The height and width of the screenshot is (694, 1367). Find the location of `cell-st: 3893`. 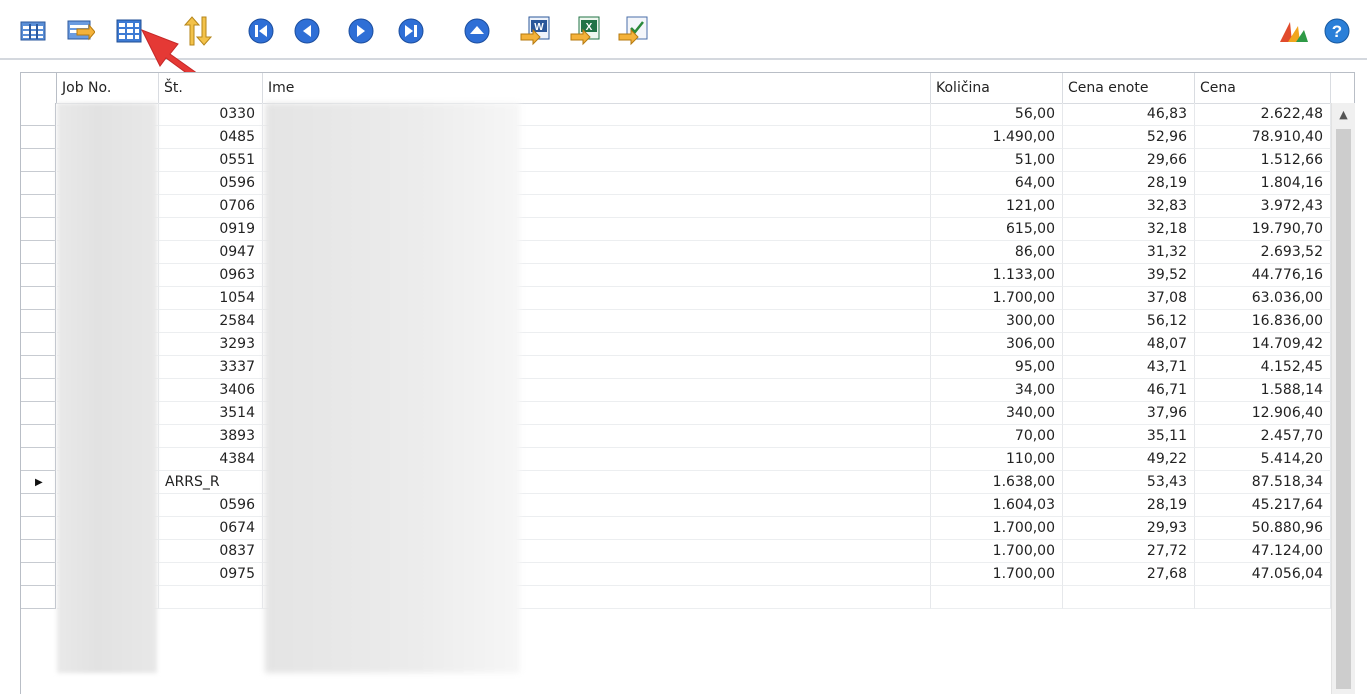

cell-st: 3893 is located at coordinates (211, 436).